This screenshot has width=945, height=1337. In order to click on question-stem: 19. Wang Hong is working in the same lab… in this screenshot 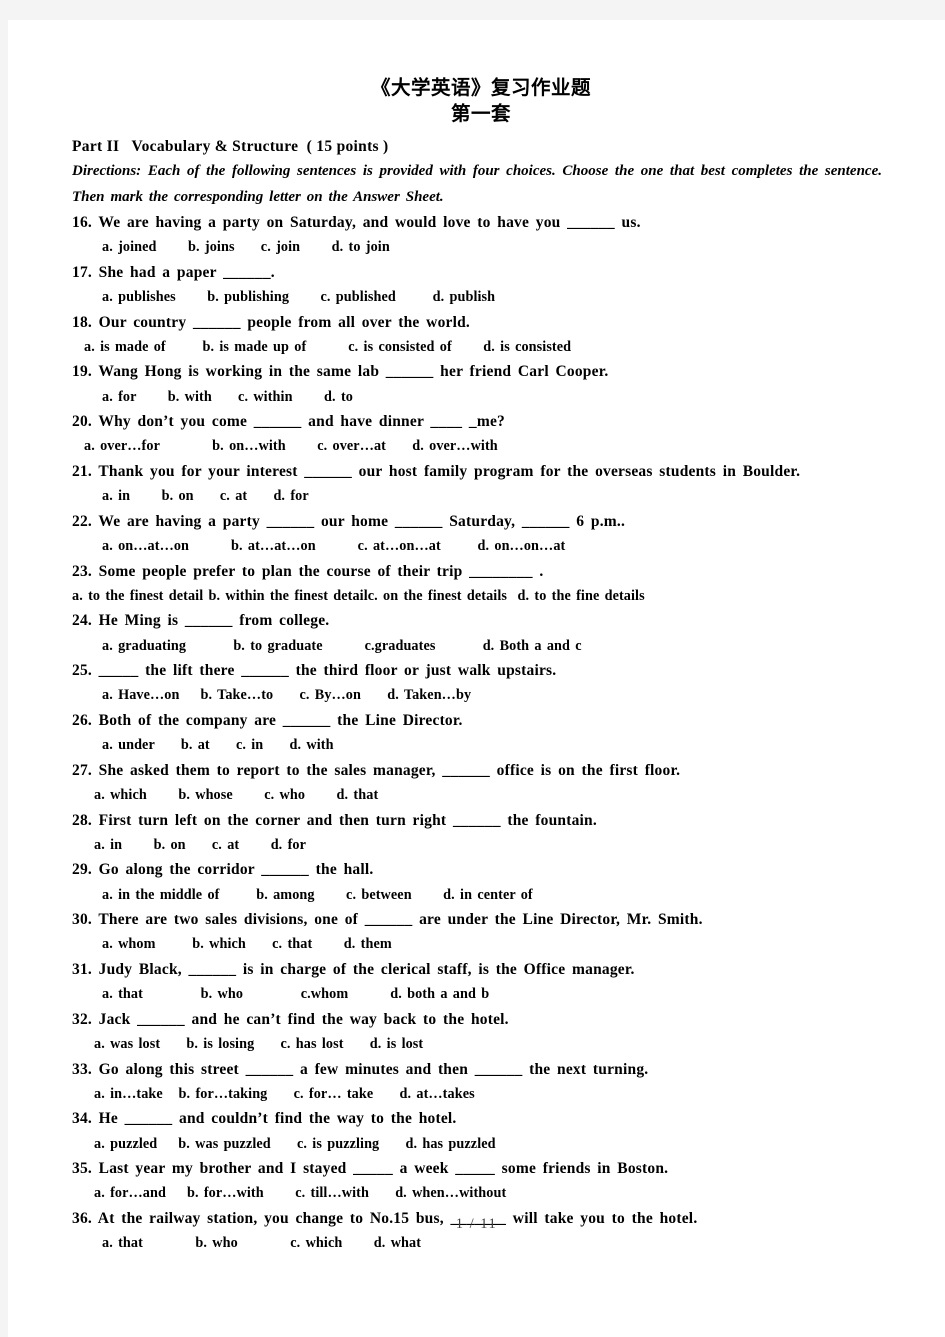, I will do `click(340, 372)`.